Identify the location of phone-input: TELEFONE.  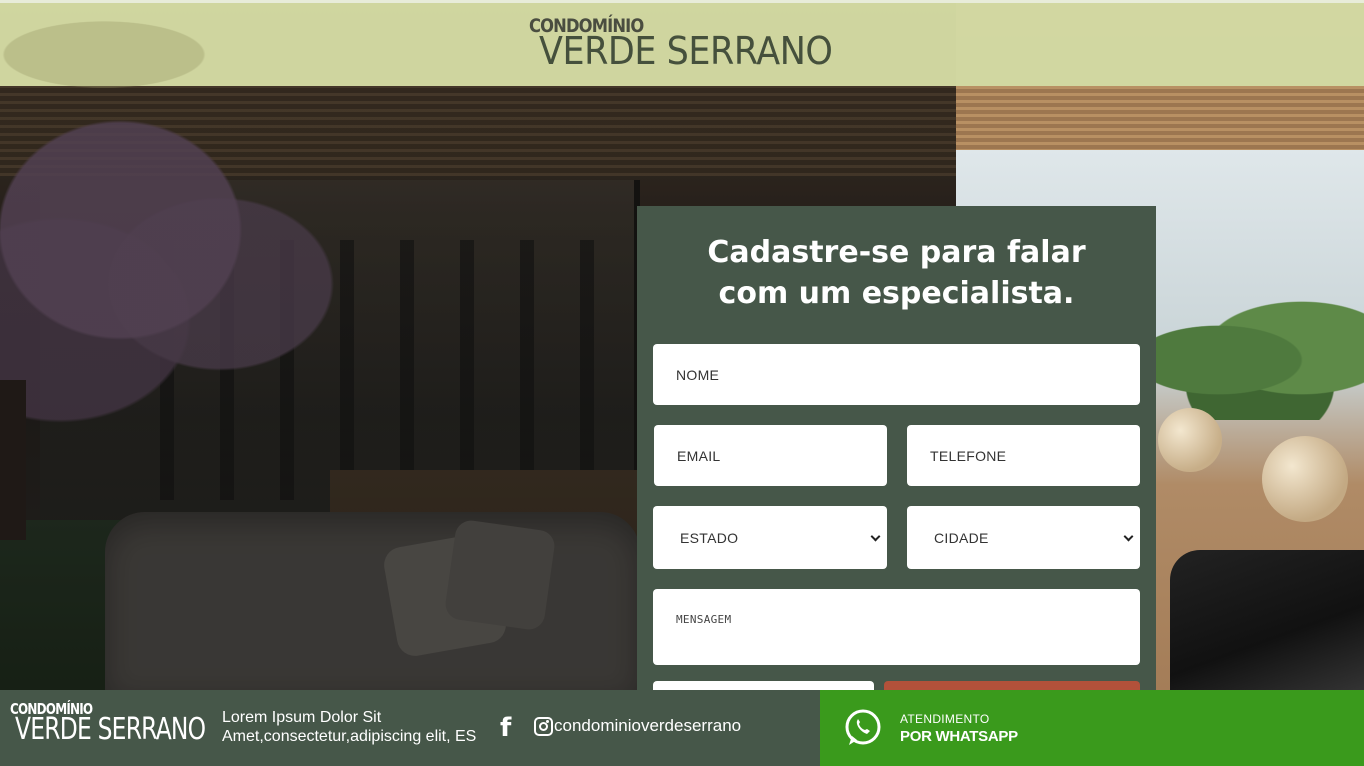
(1023, 455).